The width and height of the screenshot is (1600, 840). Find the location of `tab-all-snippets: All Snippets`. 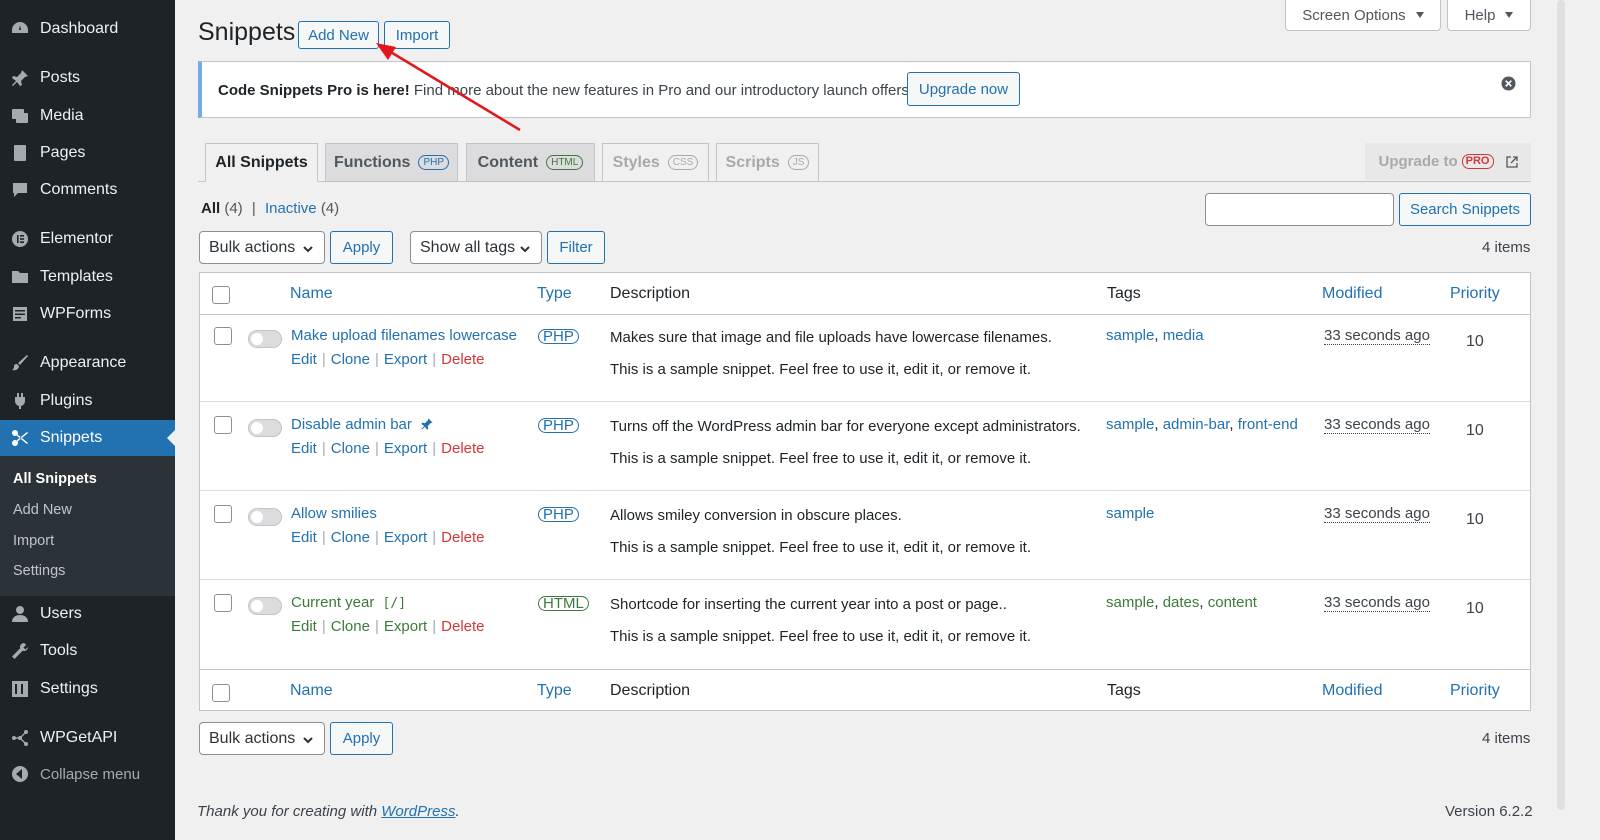

tab-all-snippets: All Snippets is located at coordinates (261, 162).